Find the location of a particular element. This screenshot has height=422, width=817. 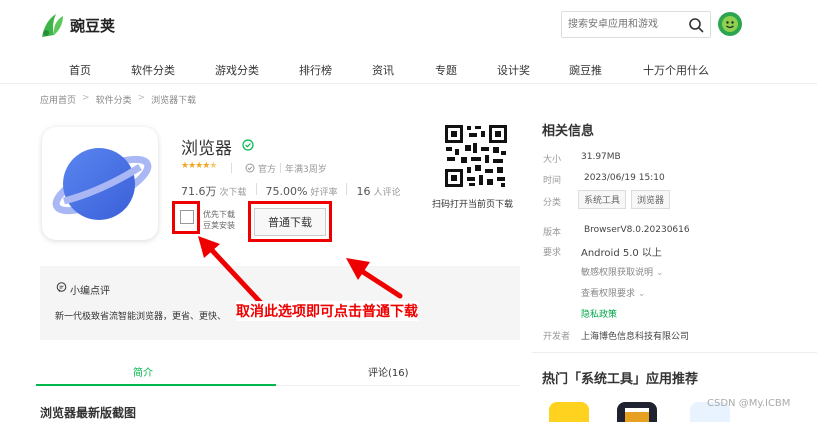

qr-caption: 扫码打开当前页下载 is located at coordinates (473, 205).